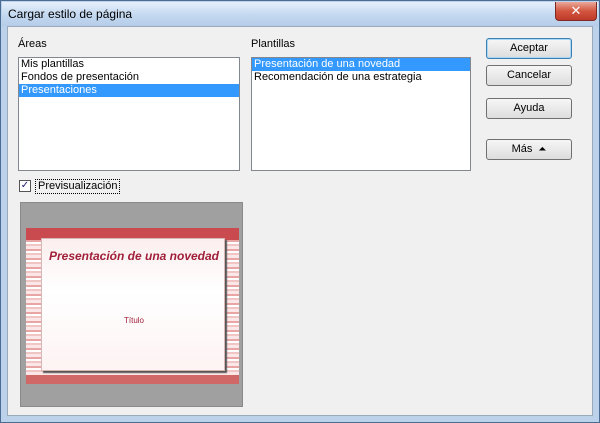 This screenshot has height=423, width=600. I want to click on slide-thumbnail: Presentación de una novedad Título, so click(132, 306).